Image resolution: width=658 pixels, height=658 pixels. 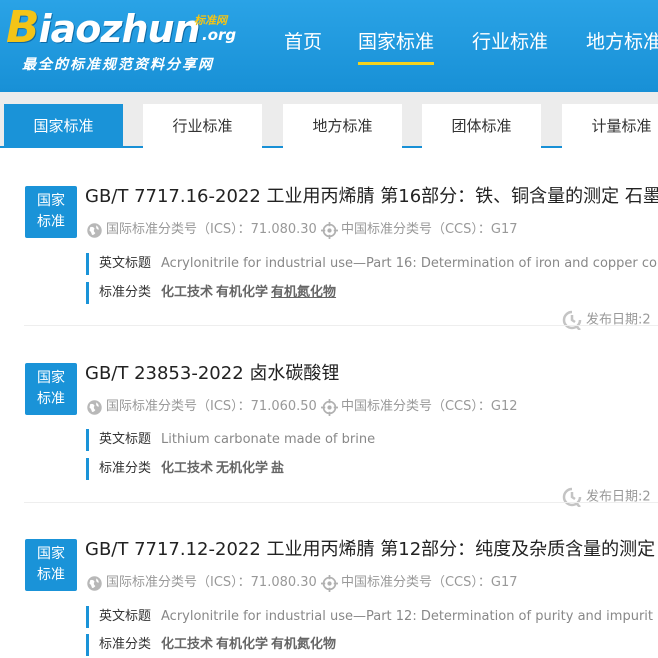 I want to click on classification-meta: 国际标准分类号（ICS）：71.060.50 中国标准分类号（CCS）：G12, so click(x=302, y=407).